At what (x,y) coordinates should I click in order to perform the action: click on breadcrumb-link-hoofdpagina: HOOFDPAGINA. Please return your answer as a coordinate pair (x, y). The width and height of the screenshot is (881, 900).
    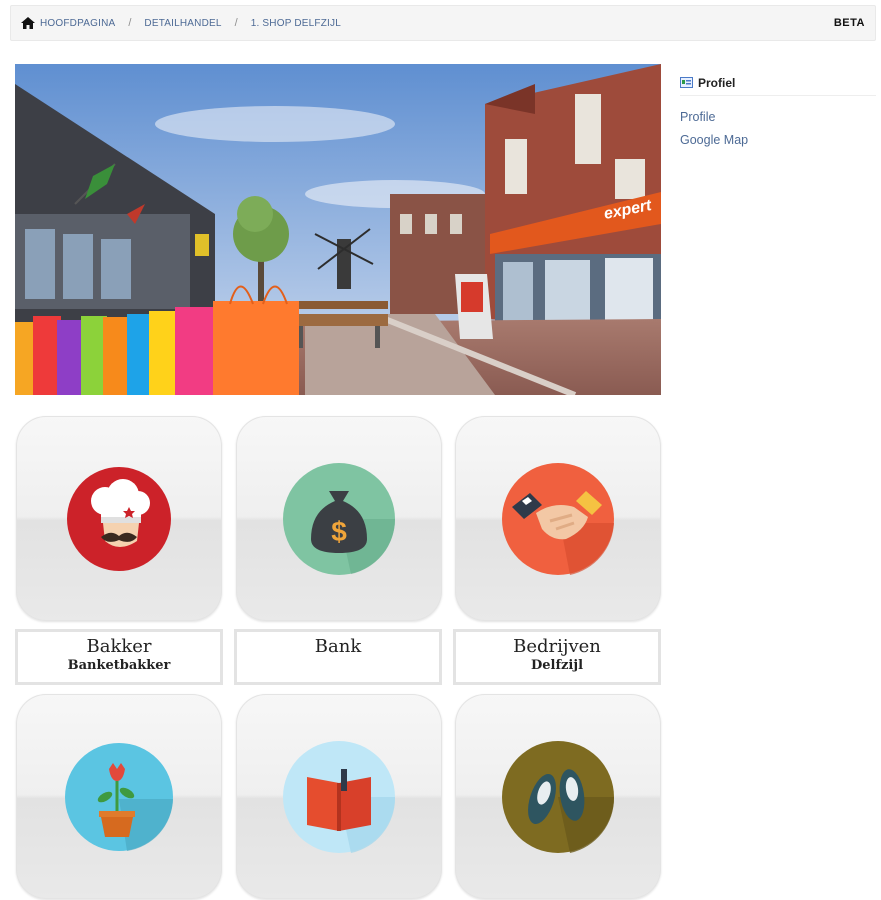
    Looking at the image, I should click on (77, 23).